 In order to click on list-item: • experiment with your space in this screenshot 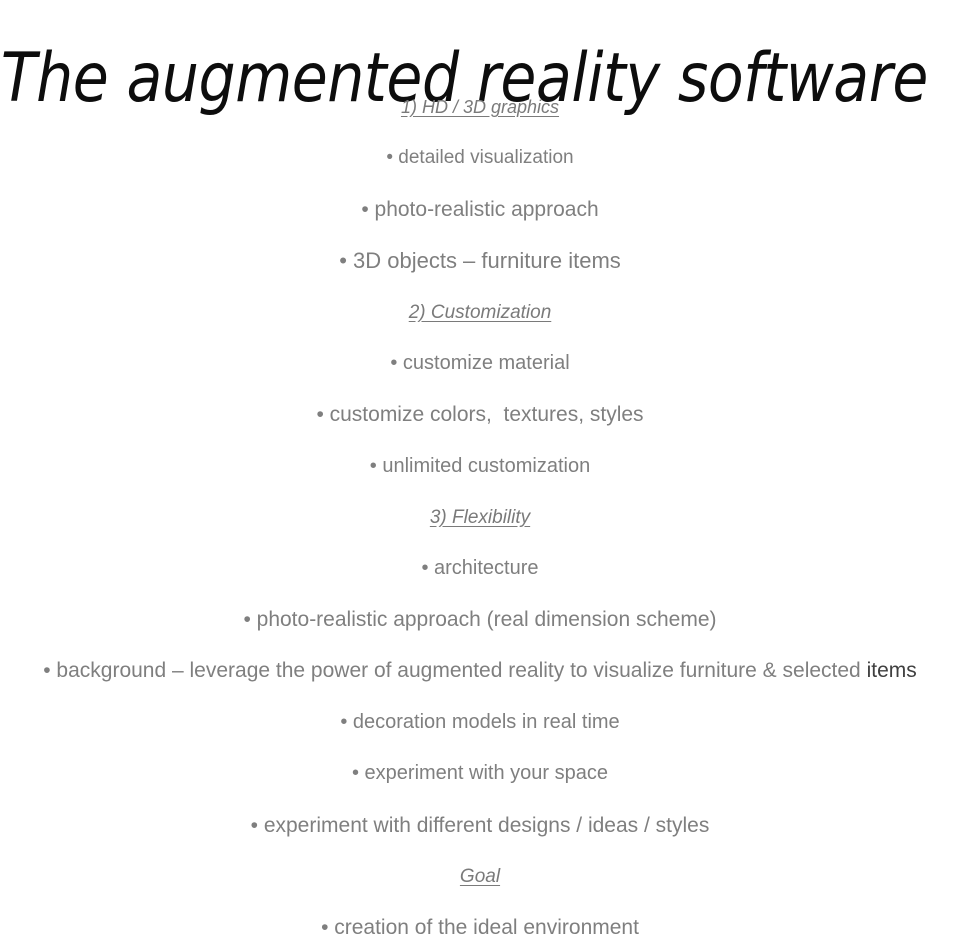, I will do `click(479, 773)`.